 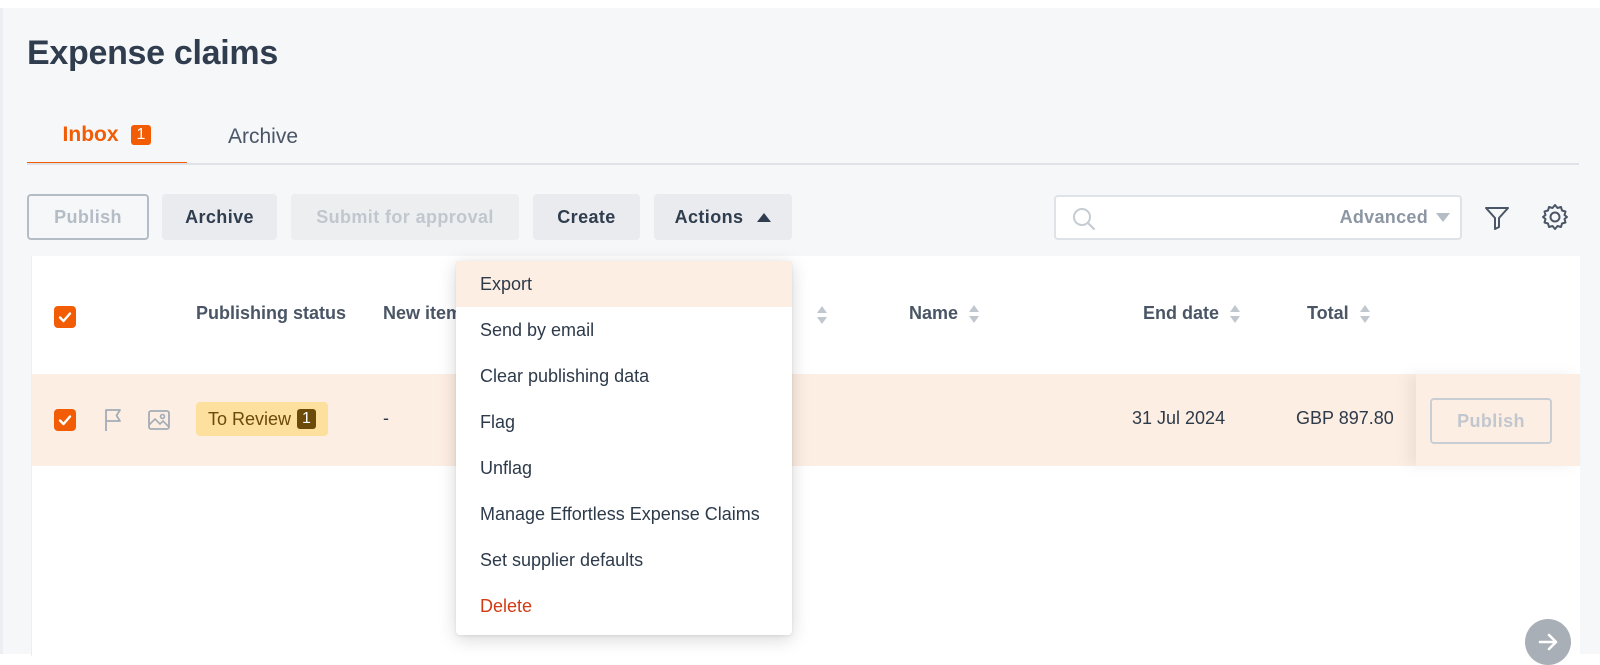 I want to click on status-badge: To Review 1, so click(x=262, y=419).